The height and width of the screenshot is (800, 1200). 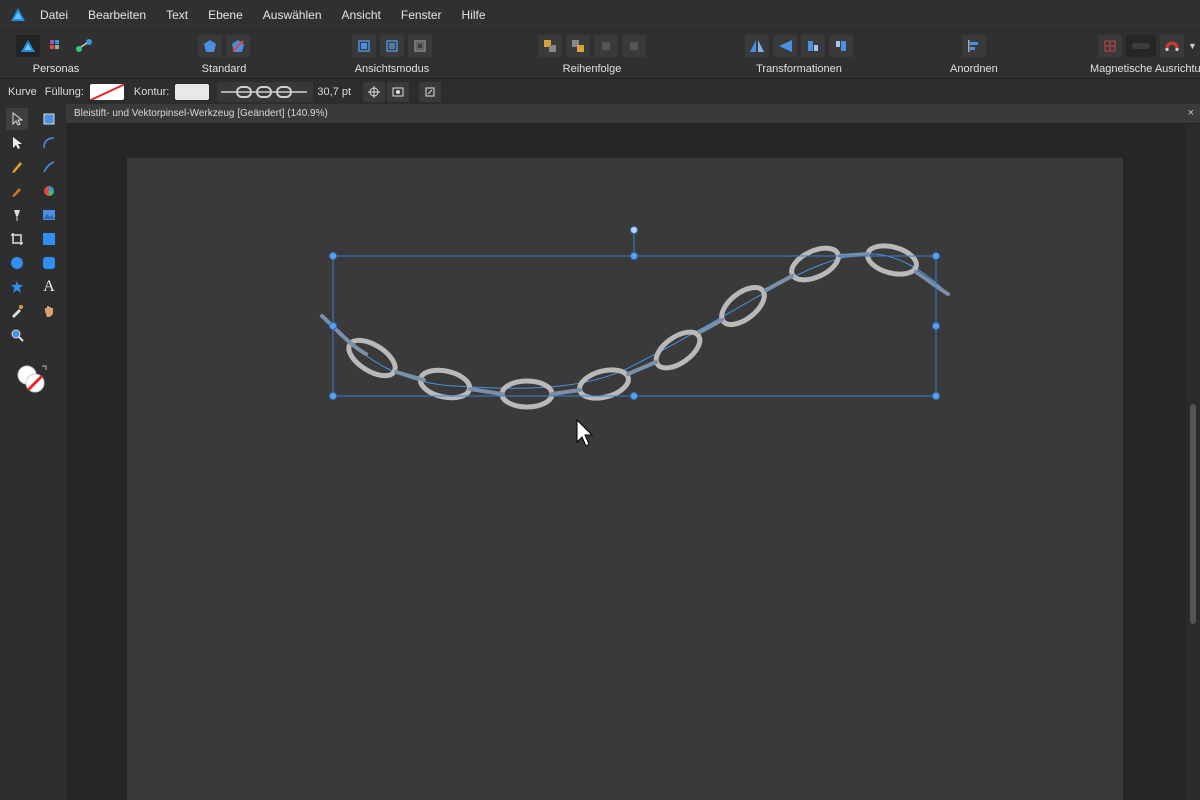 I want to click on fill-swatch, so click(x=106, y=91).